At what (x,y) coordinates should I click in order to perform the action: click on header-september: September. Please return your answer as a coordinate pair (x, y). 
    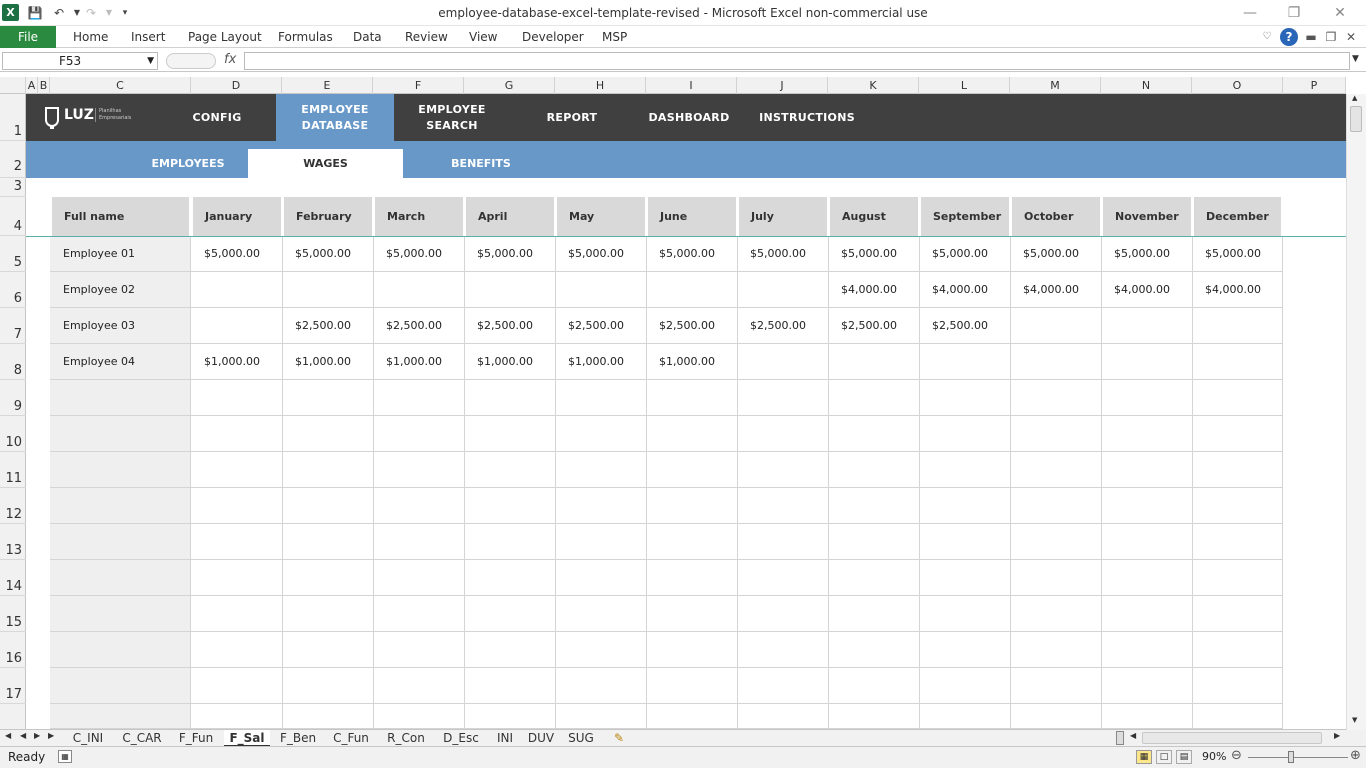
    Looking at the image, I should click on (965, 216).